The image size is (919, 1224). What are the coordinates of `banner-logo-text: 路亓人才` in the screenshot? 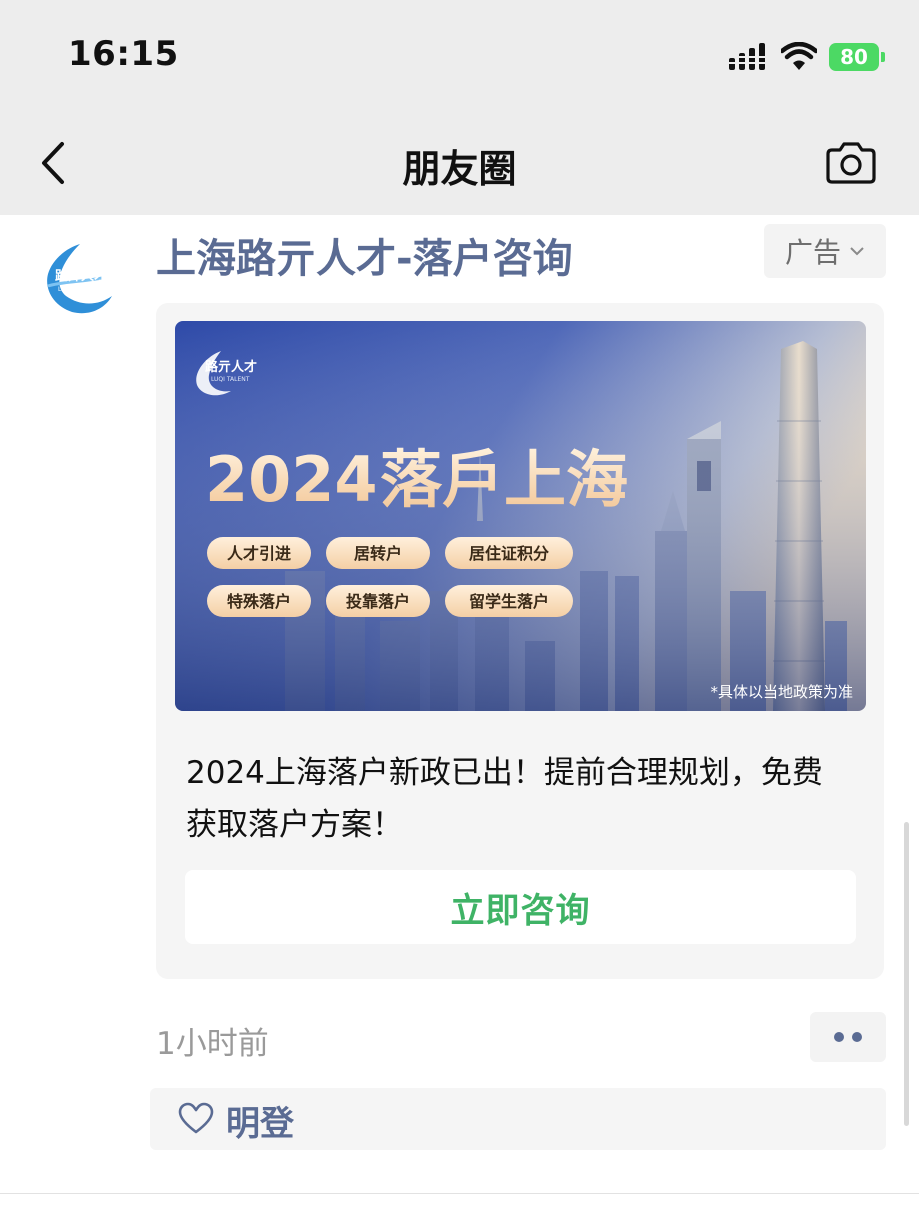 It's located at (231, 367).